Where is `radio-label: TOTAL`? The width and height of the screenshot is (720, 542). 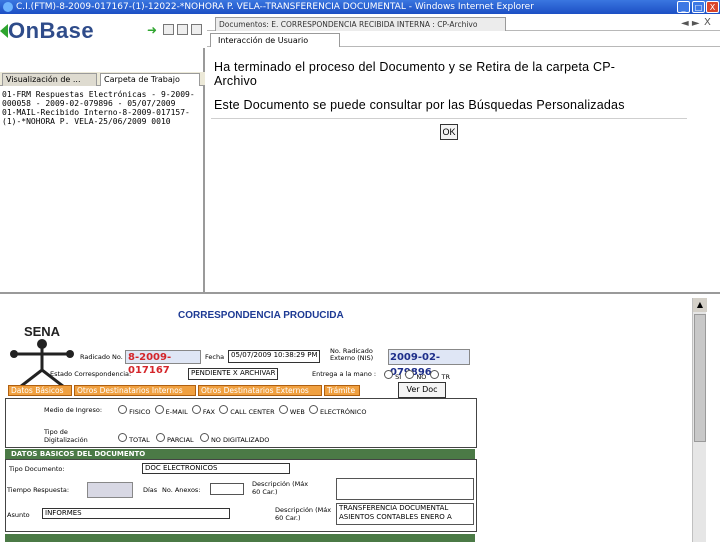 radio-label: TOTAL is located at coordinates (139, 440).